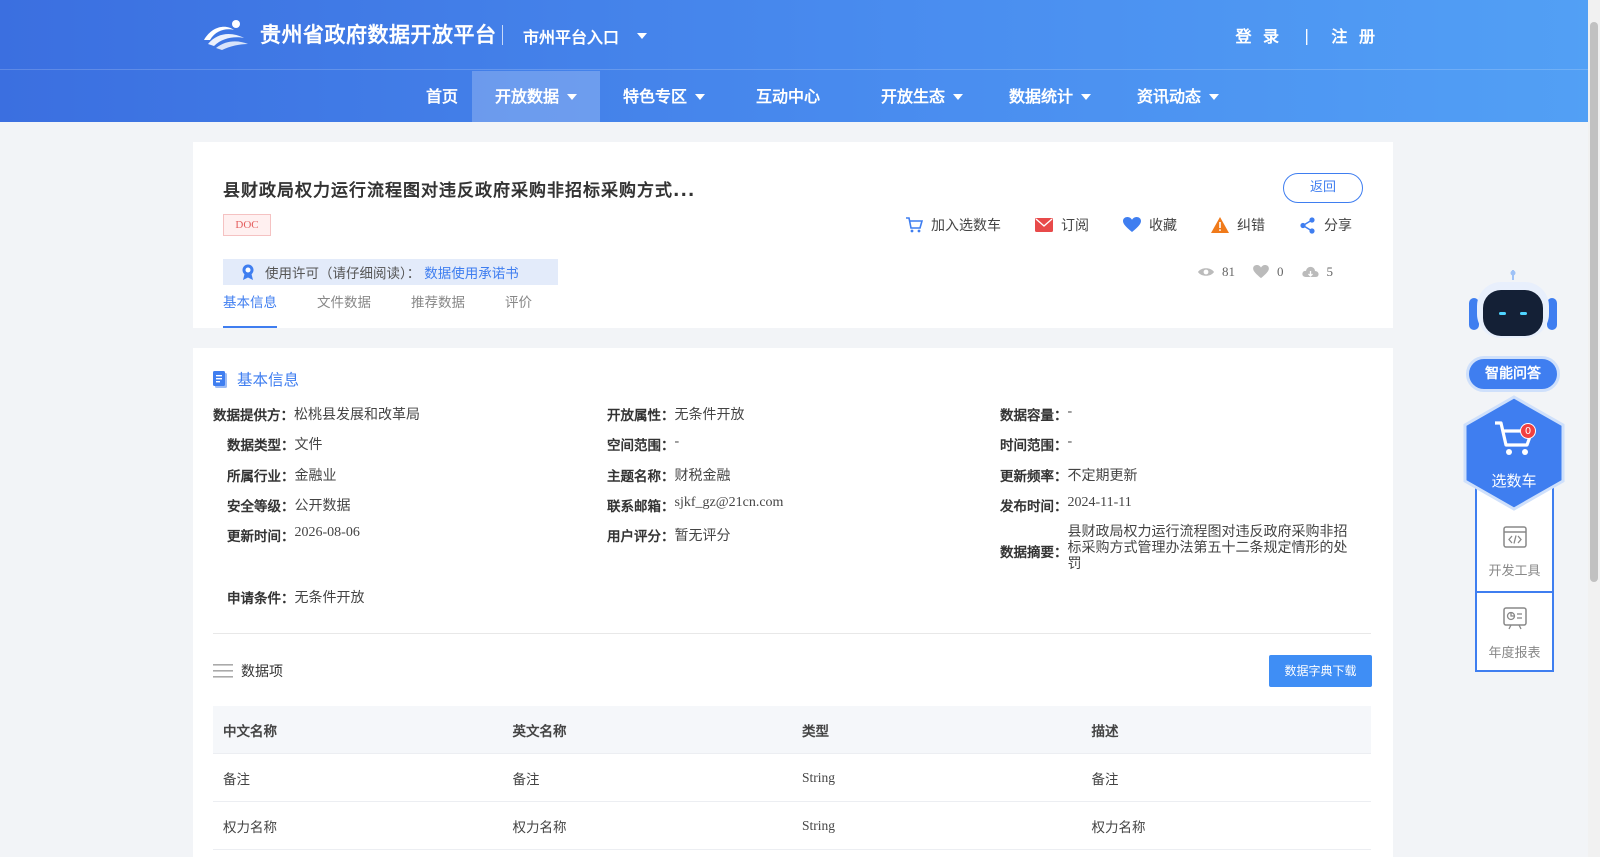 This screenshot has height=857, width=1600. Describe the element at coordinates (1050, 96) in the screenshot. I see `nav-item-statistics: 数据统计` at that location.